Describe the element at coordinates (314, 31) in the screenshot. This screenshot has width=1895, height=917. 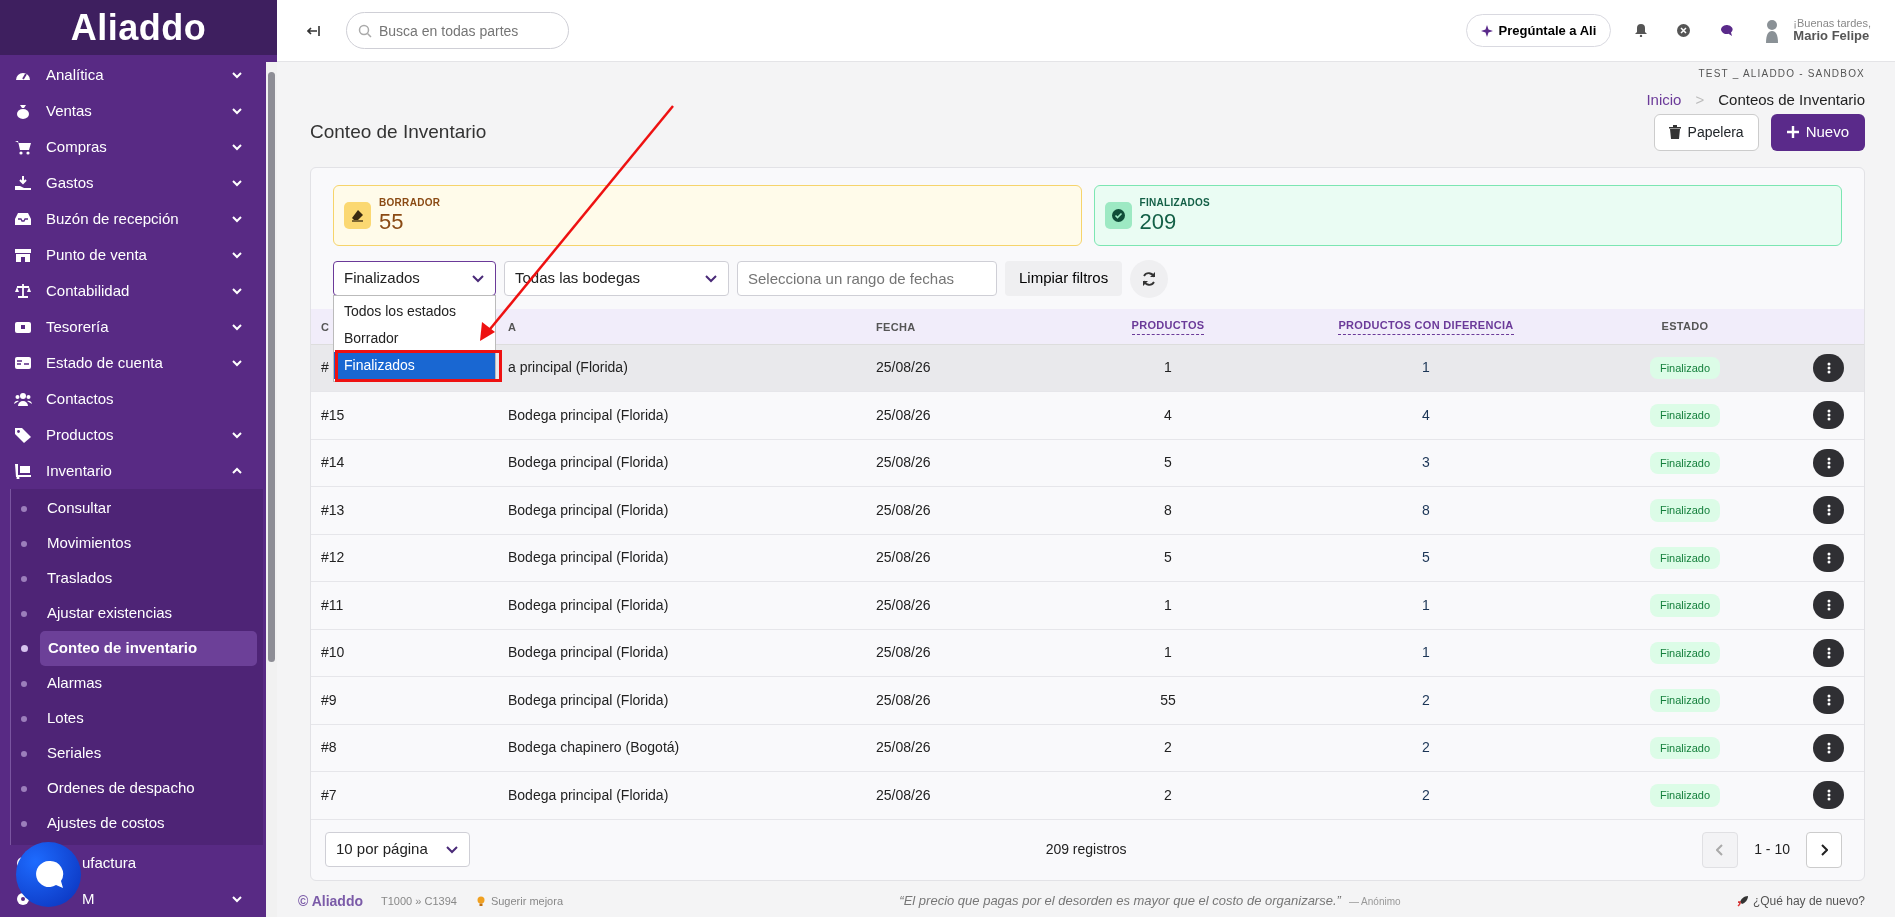
I see `collapse-icon` at that location.